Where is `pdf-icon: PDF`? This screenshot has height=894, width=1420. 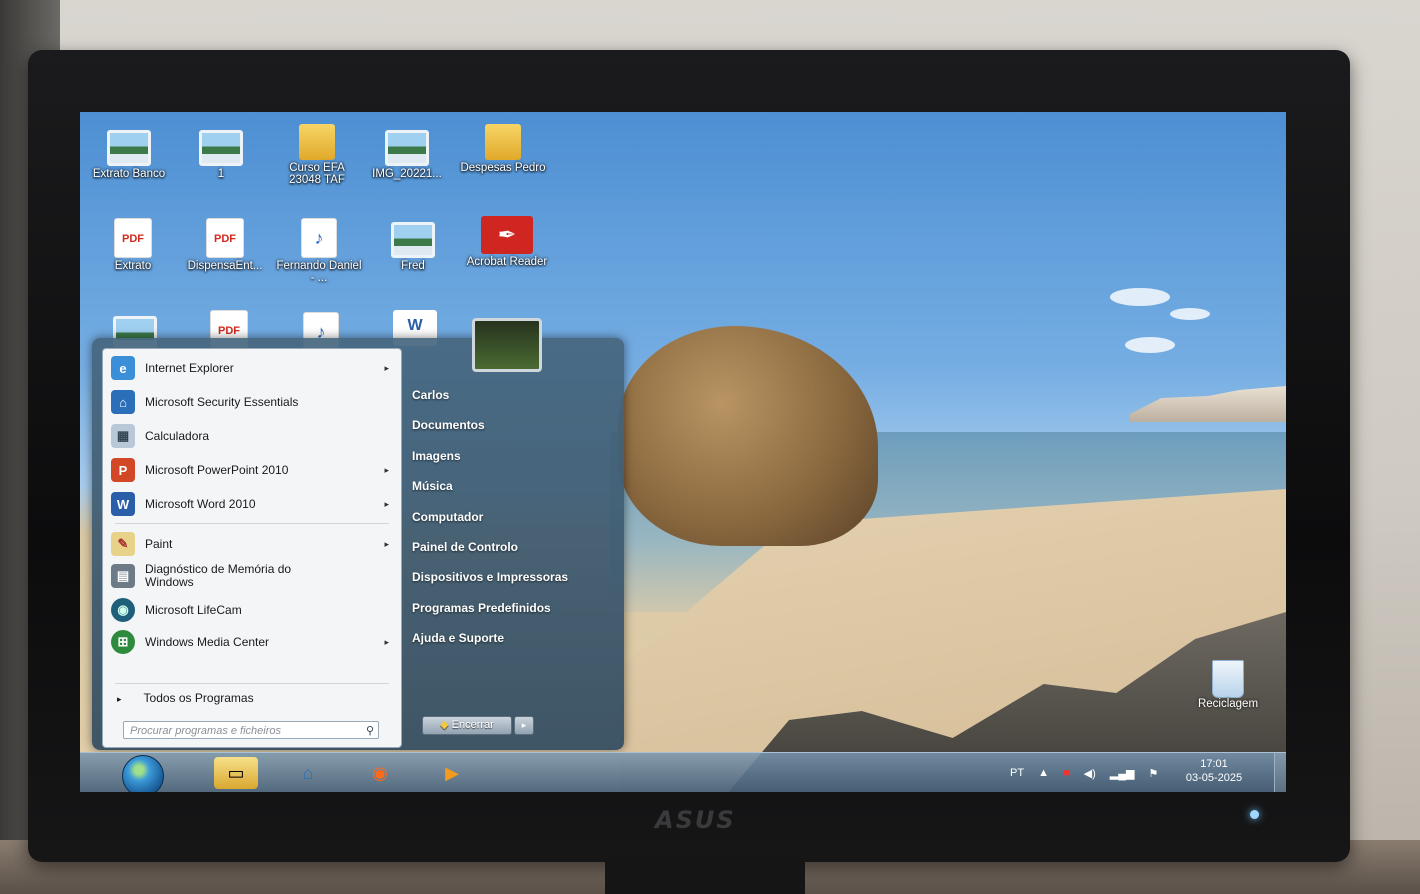
pdf-icon: PDF is located at coordinates (133, 238).